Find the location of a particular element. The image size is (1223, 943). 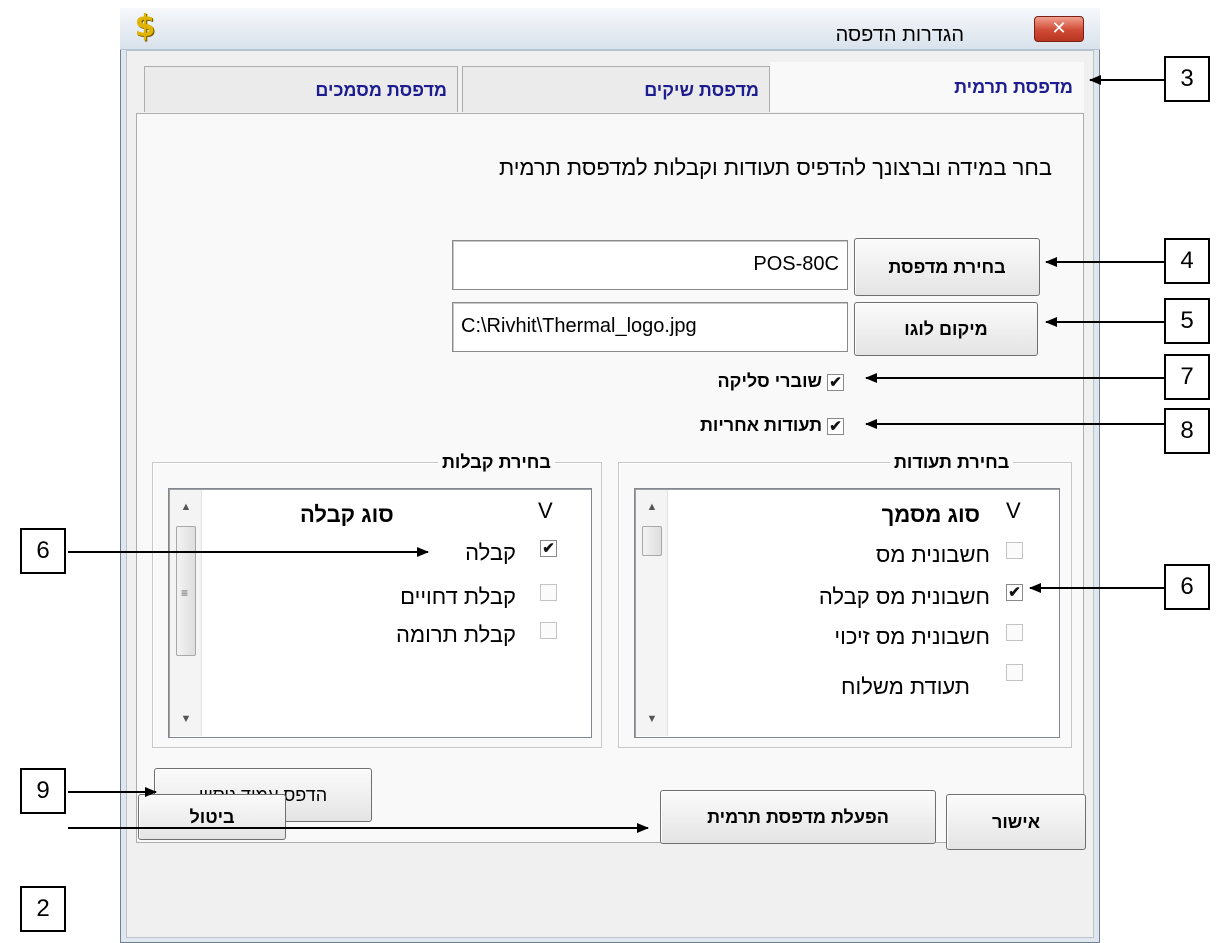

callout-receipts: 6 is located at coordinates (43, 551).